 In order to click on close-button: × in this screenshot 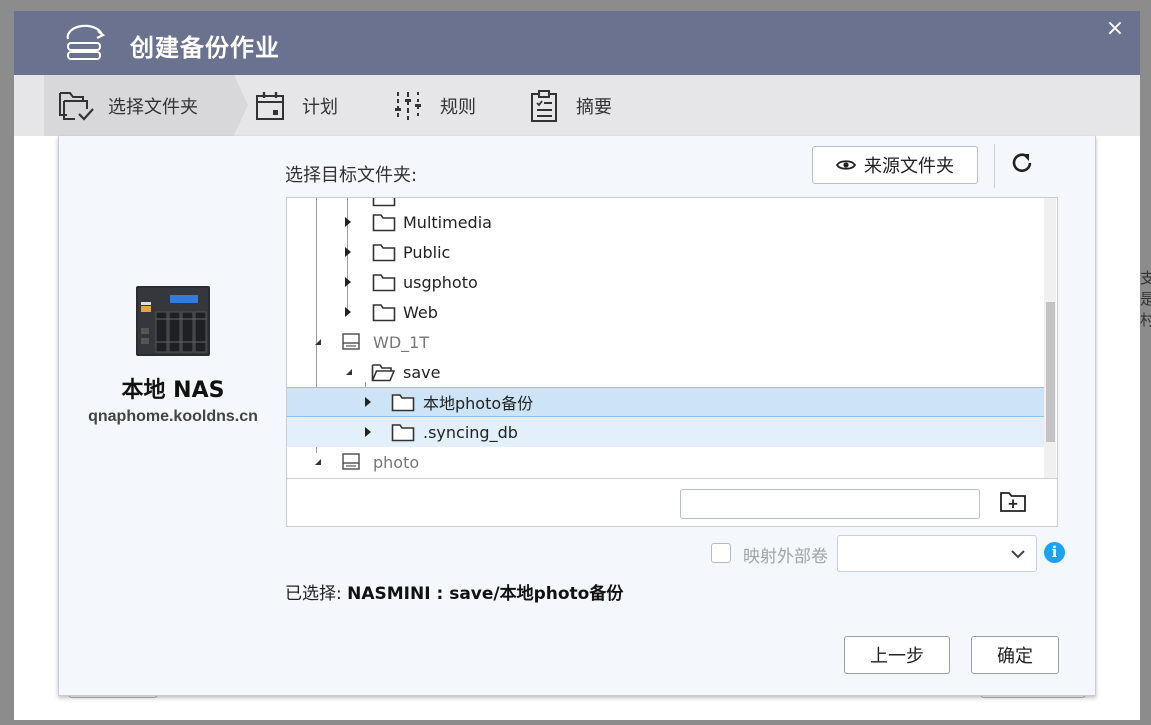, I will do `click(1115, 29)`.